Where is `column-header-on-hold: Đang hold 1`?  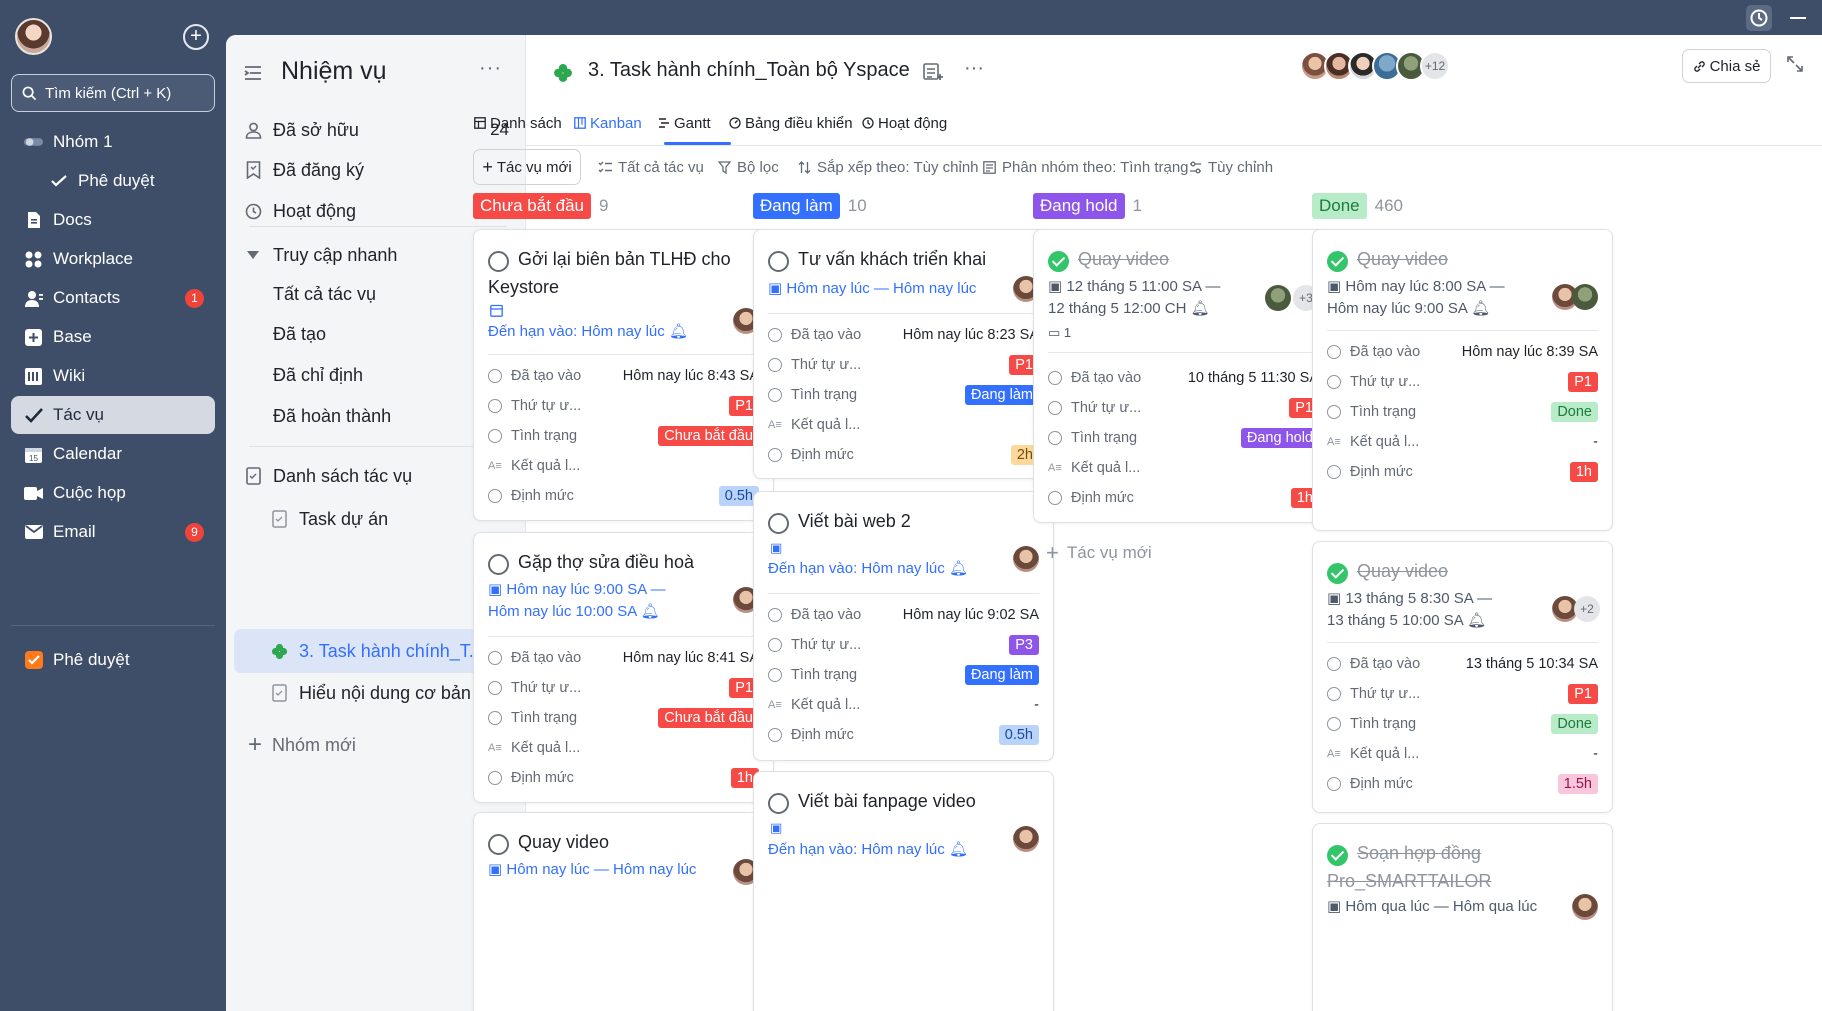
column-header-on-hold: Đang hold 1 is located at coordinates (1087, 206).